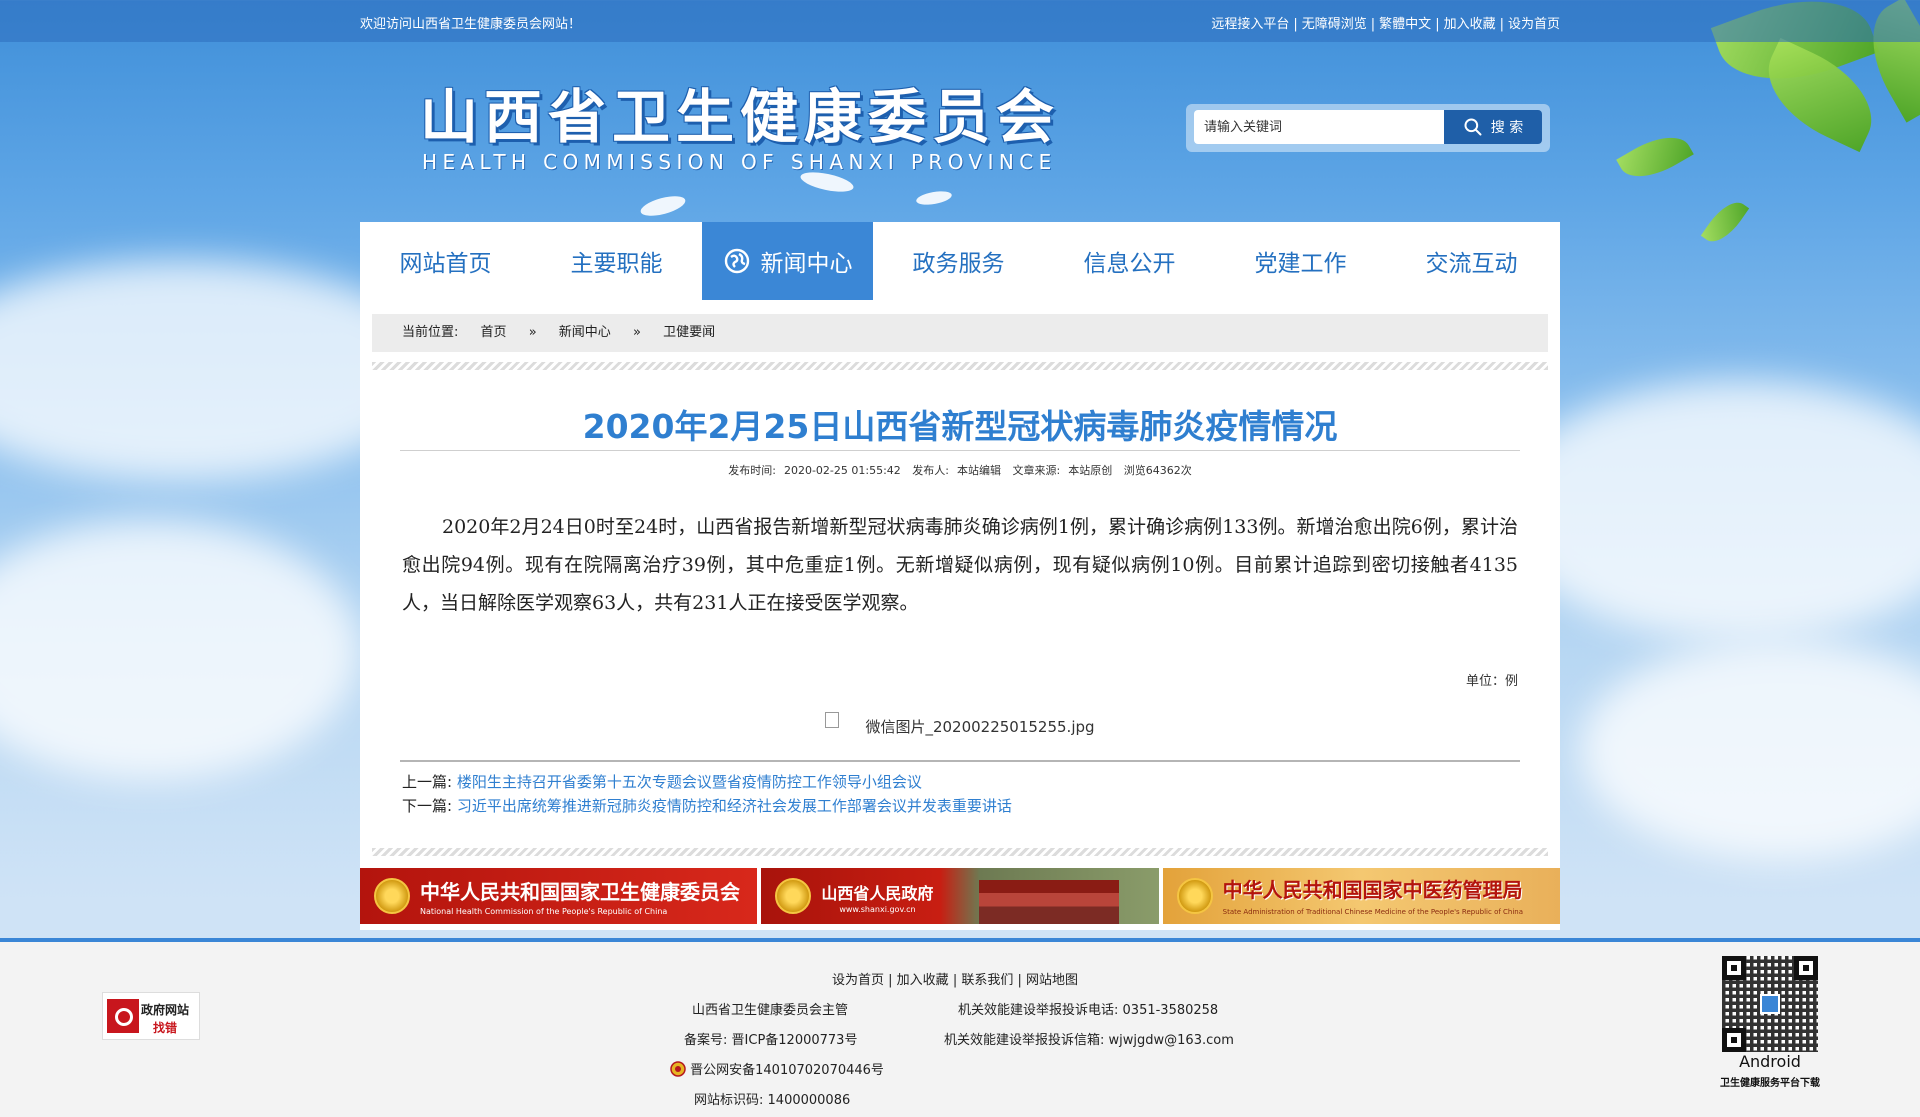  Describe the element at coordinates (931, 470) in the screenshot. I see `publisher-label: 发布人:` at that location.